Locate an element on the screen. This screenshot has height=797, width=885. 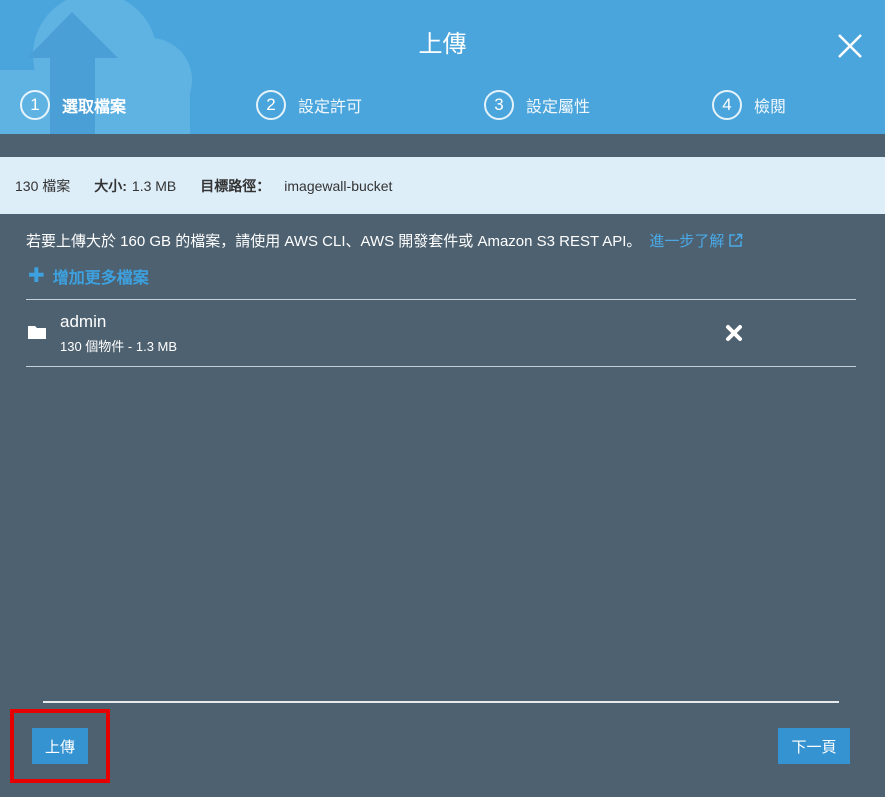
file-count: 130 檔案 is located at coordinates (43, 185).